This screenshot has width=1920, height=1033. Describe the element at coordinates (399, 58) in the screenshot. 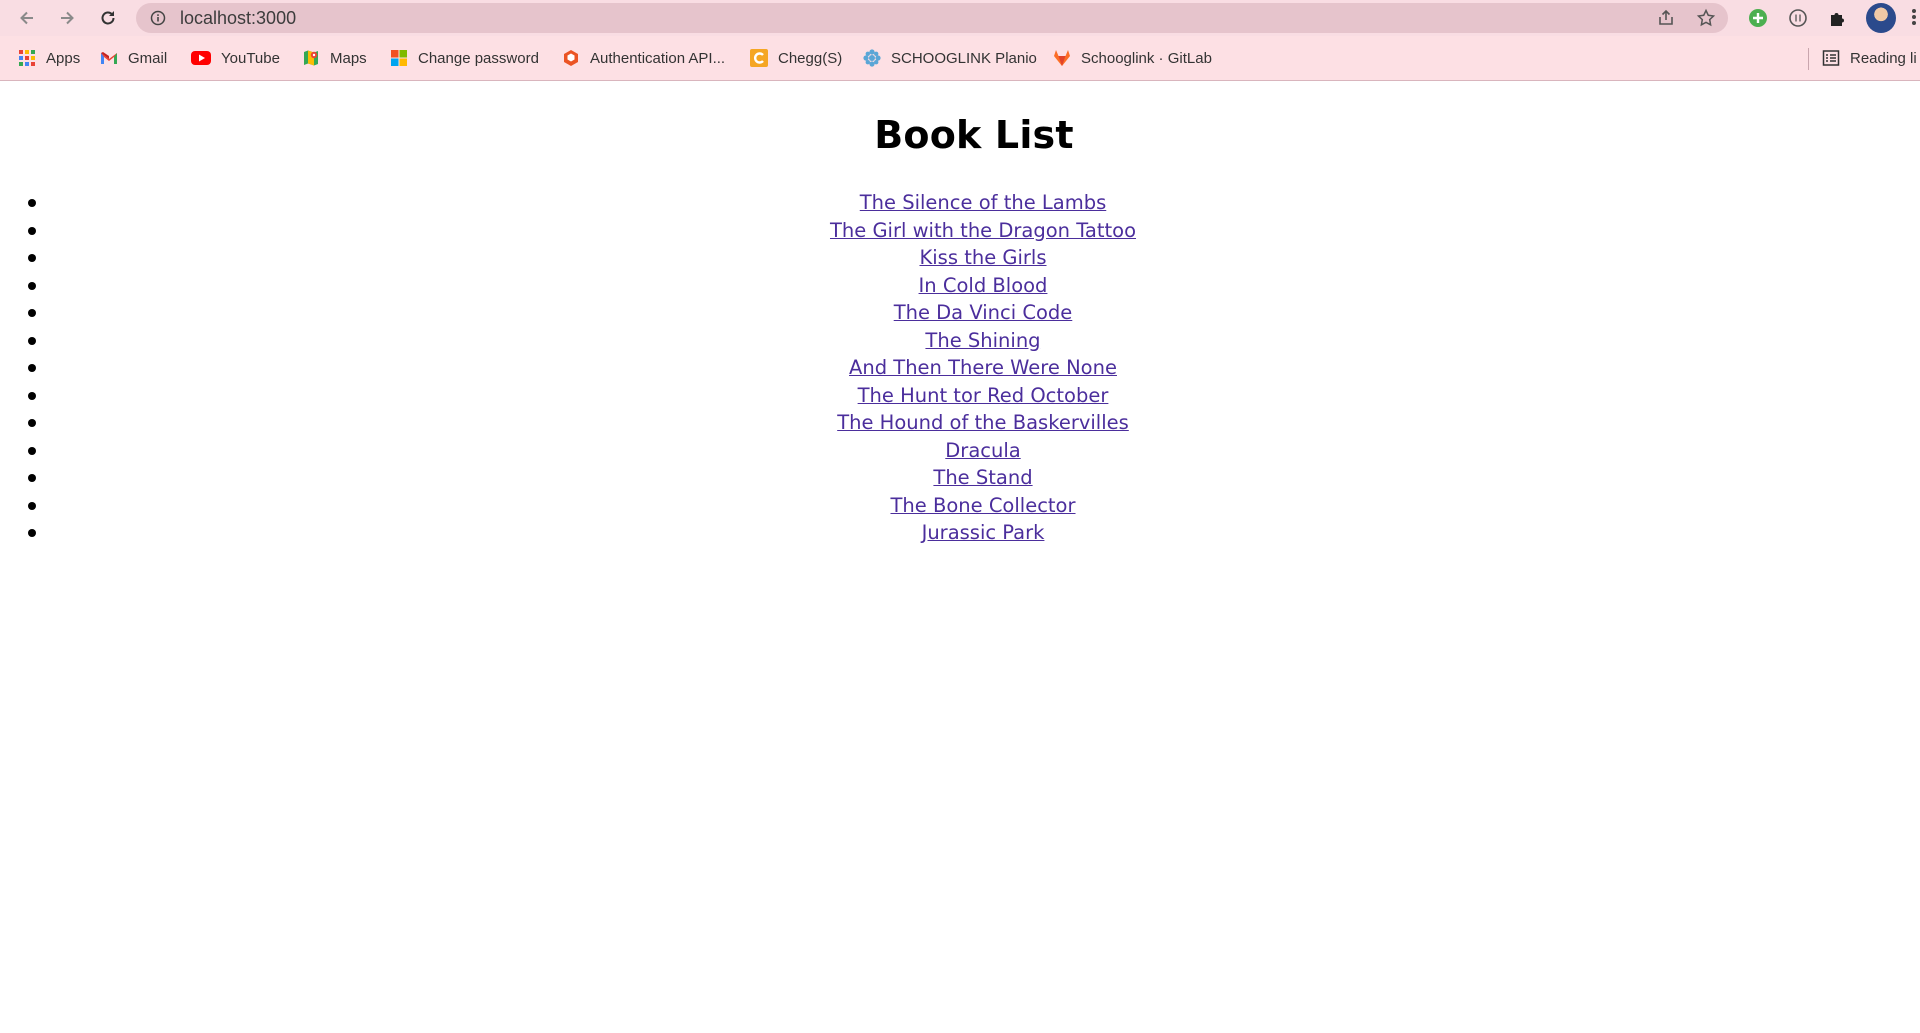

I see `microsoft-icon` at that location.